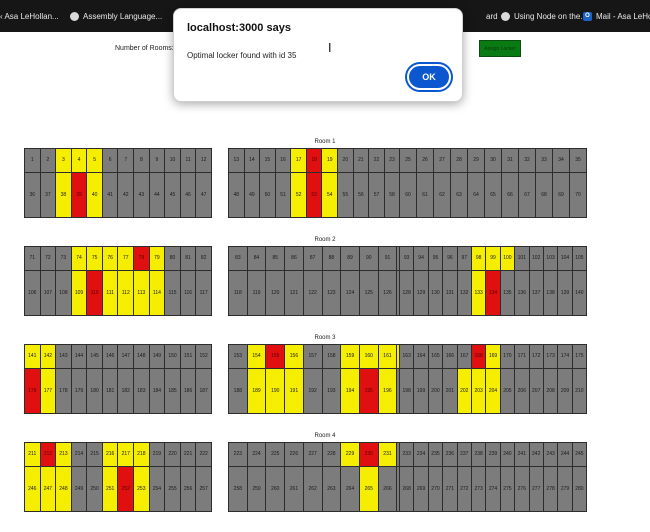 Image resolution: width=650 pixels, height=532 pixels. Describe the element at coordinates (157, 259) in the screenshot. I see `locker-cell: 79` at that location.